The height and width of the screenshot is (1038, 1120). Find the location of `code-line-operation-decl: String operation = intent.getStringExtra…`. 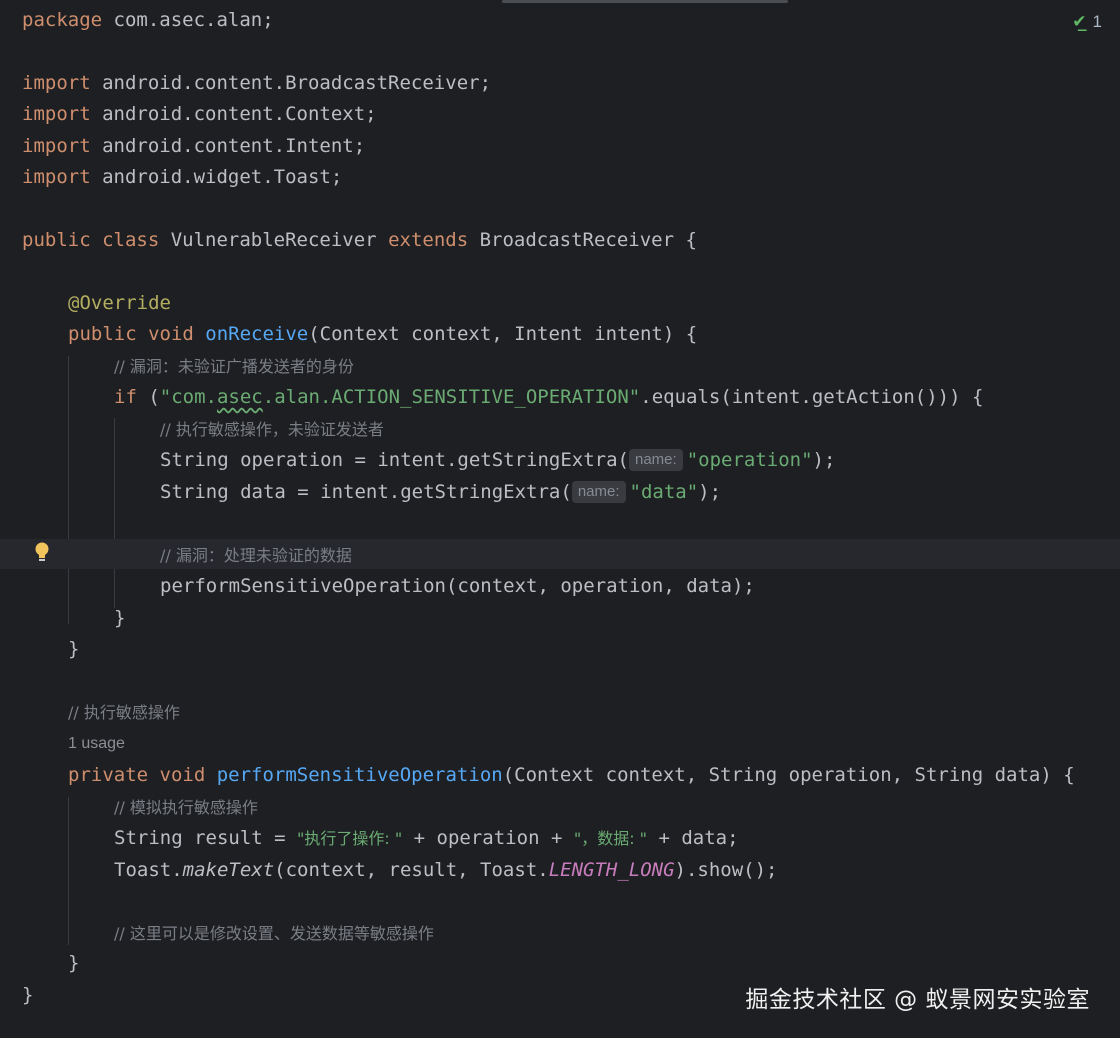

code-line-operation-decl: String operation = intent.getStringExtra… is located at coordinates (497, 460).